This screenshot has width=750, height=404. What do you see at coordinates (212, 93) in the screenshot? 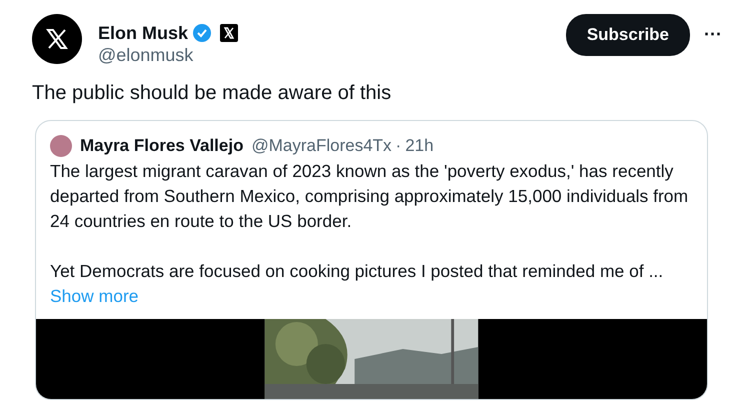
I see `tweet-text: The public should be made aware of this` at bounding box center [212, 93].